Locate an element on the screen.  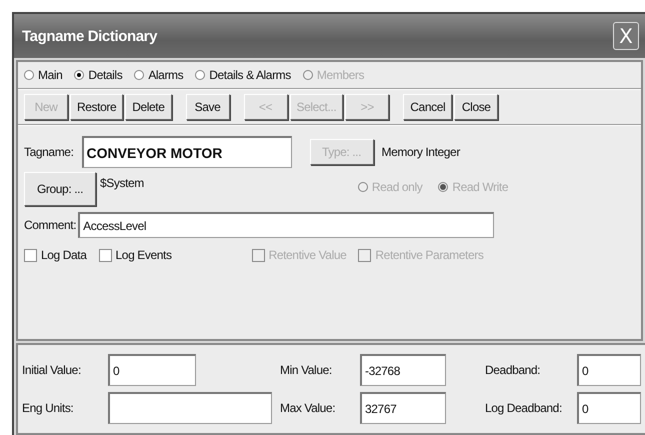
window-x-button: X is located at coordinates (626, 36).